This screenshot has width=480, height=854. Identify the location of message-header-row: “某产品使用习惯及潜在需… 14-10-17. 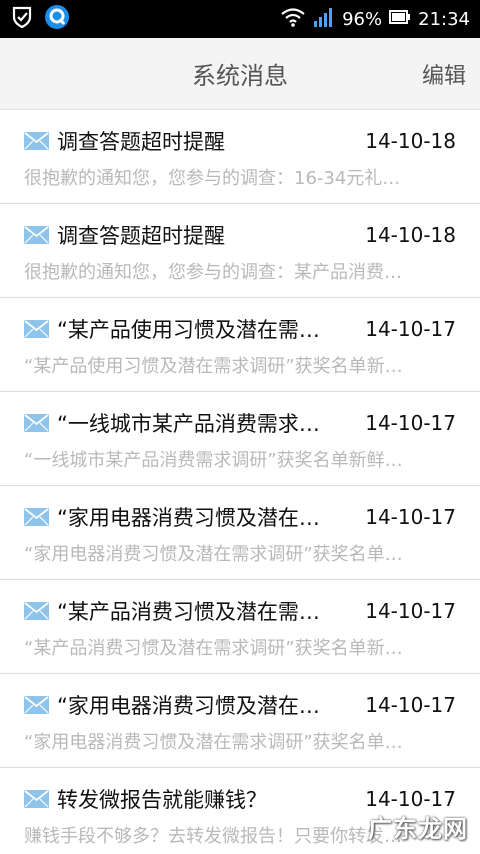
(240, 326).